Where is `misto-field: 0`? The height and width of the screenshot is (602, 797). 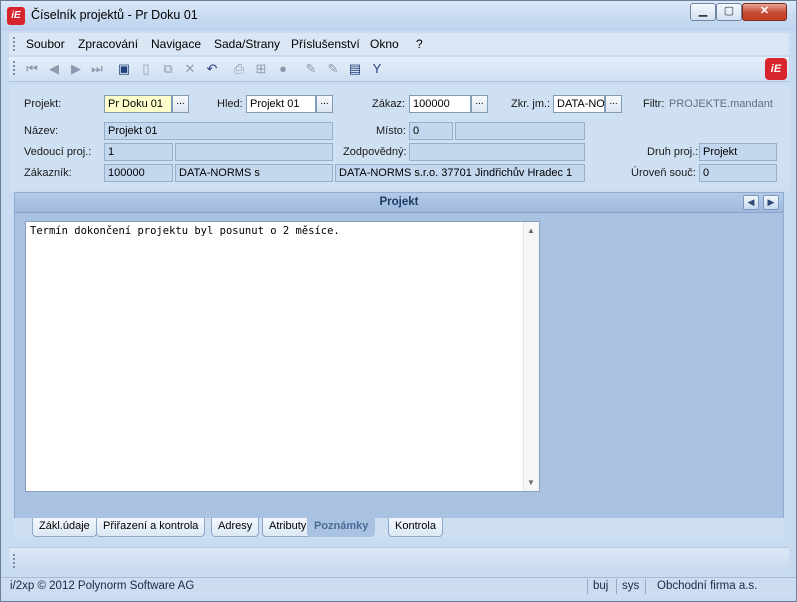 misto-field: 0 is located at coordinates (431, 131).